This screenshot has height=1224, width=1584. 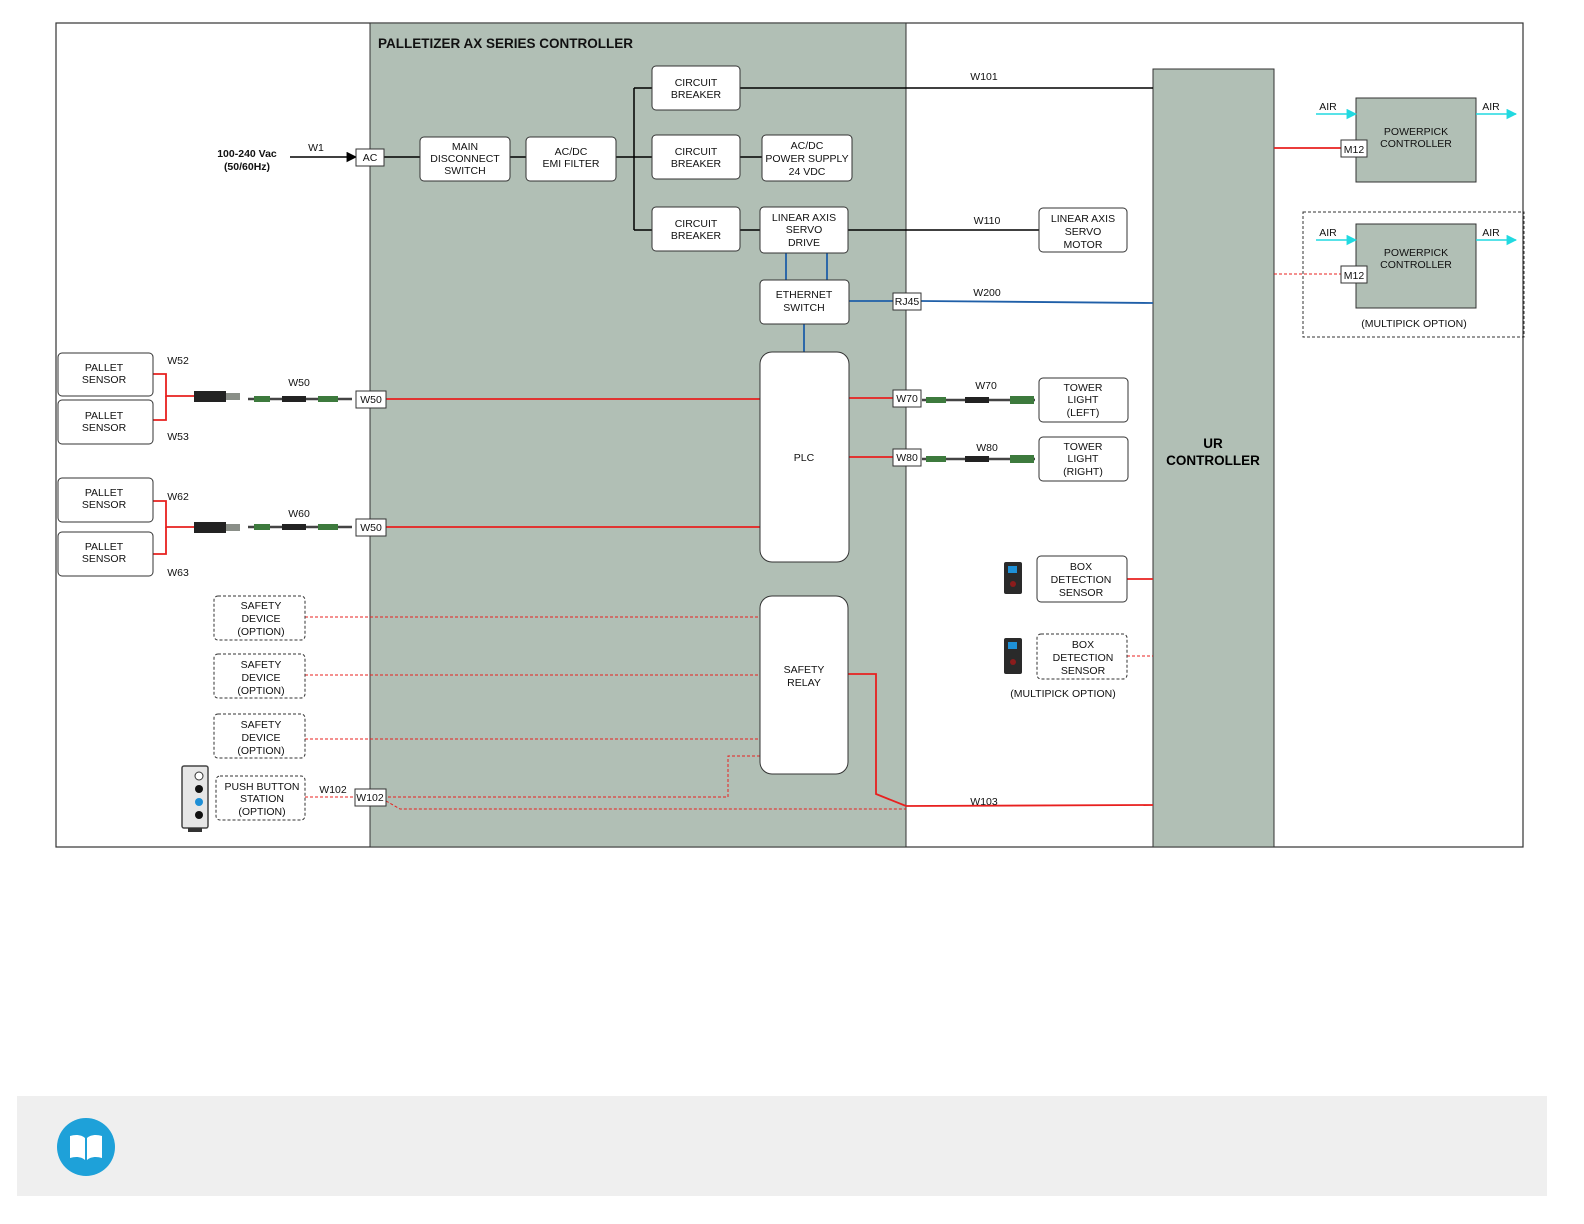 I want to click on air-label-4: AIR, so click(x=1491, y=233).